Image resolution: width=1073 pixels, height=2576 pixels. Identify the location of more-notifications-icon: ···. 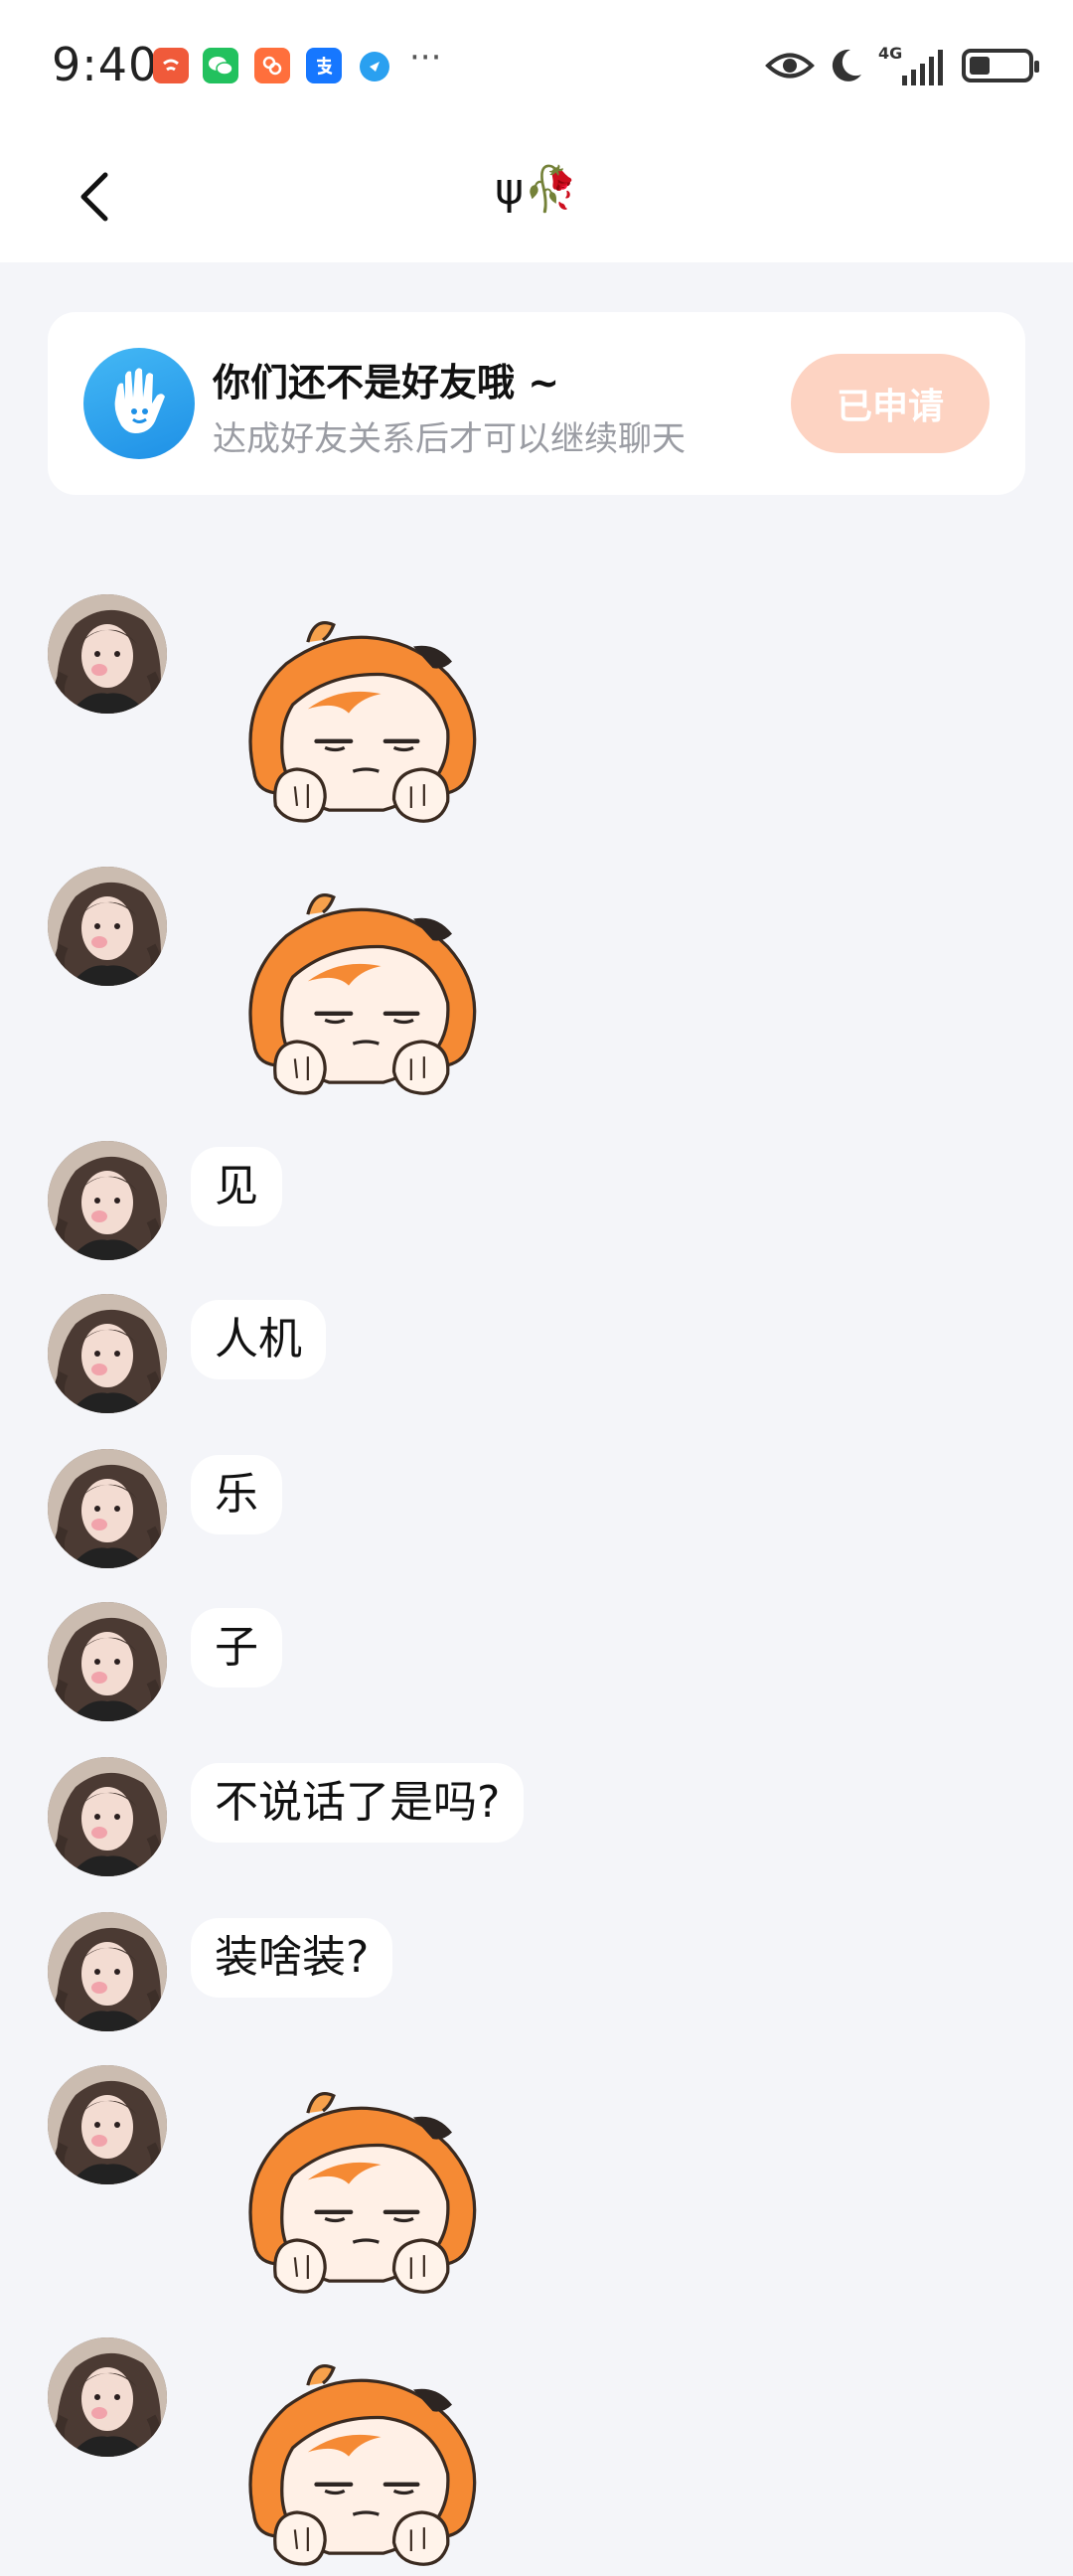
(425, 58).